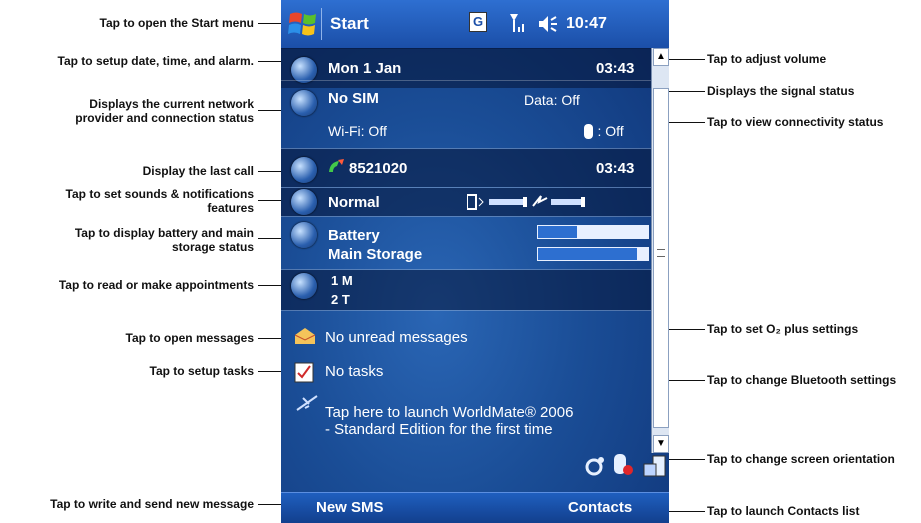  Describe the element at coordinates (557, 232) in the screenshot. I see `battery-fill` at that location.